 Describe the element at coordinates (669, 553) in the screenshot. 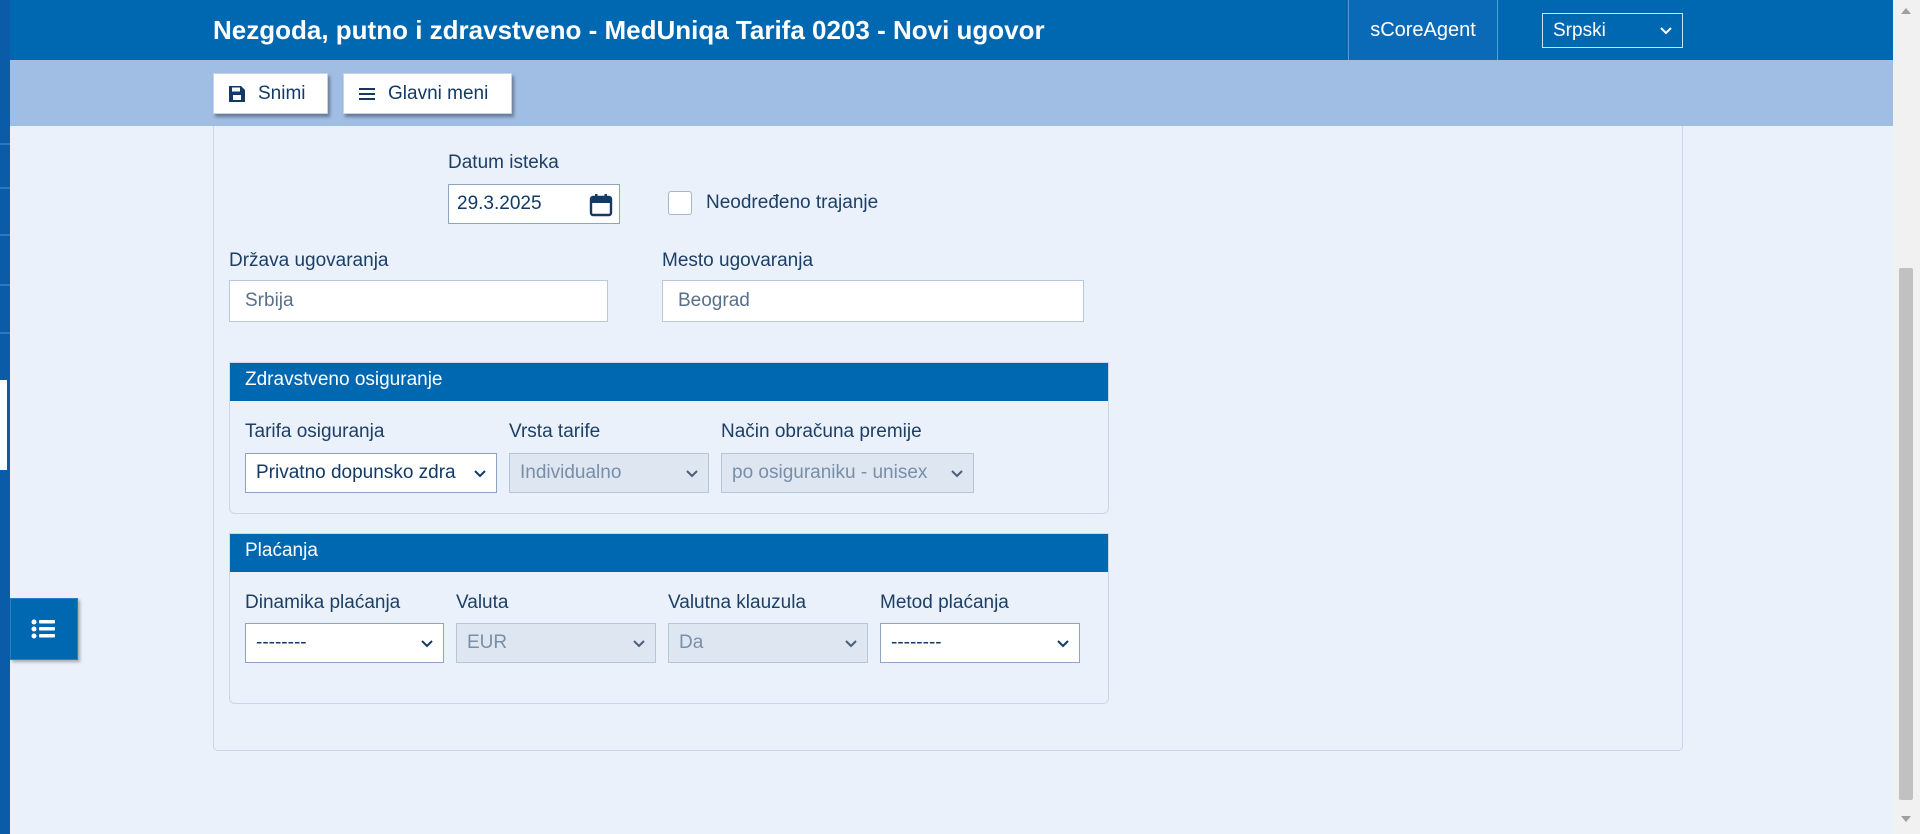

I see `payments-title: Plaćanja` at that location.